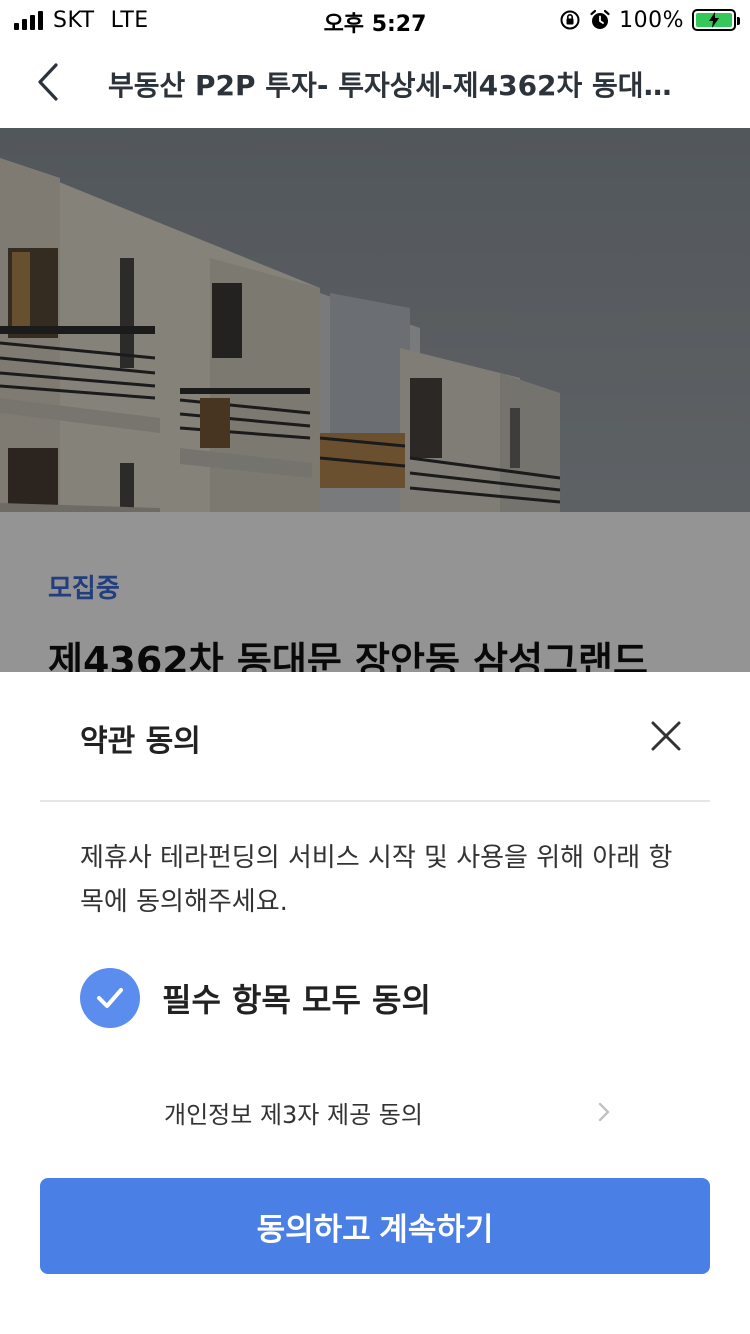 The image size is (750, 1334). Describe the element at coordinates (375, 801) in the screenshot. I see `divider` at that location.